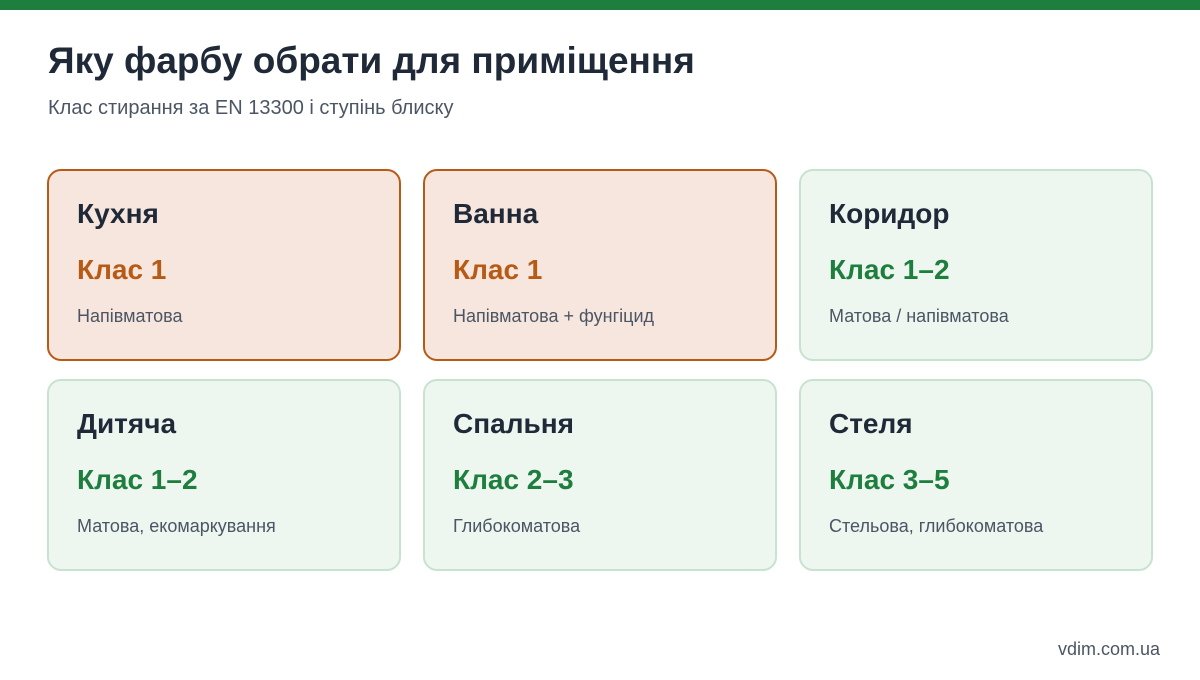 This screenshot has width=1200, height=680. I want to click on room-card-bedroom: Спальня Клас 2–3 Глибокоматова, so click(600, 475).